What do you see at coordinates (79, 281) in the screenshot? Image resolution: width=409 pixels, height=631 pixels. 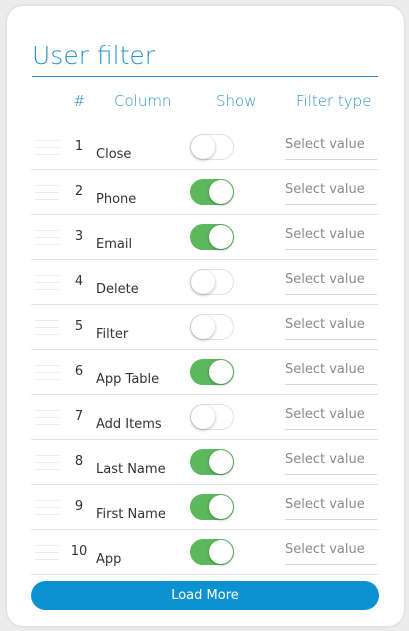 I see `row-number: 4` at bounding box center [79, 281].